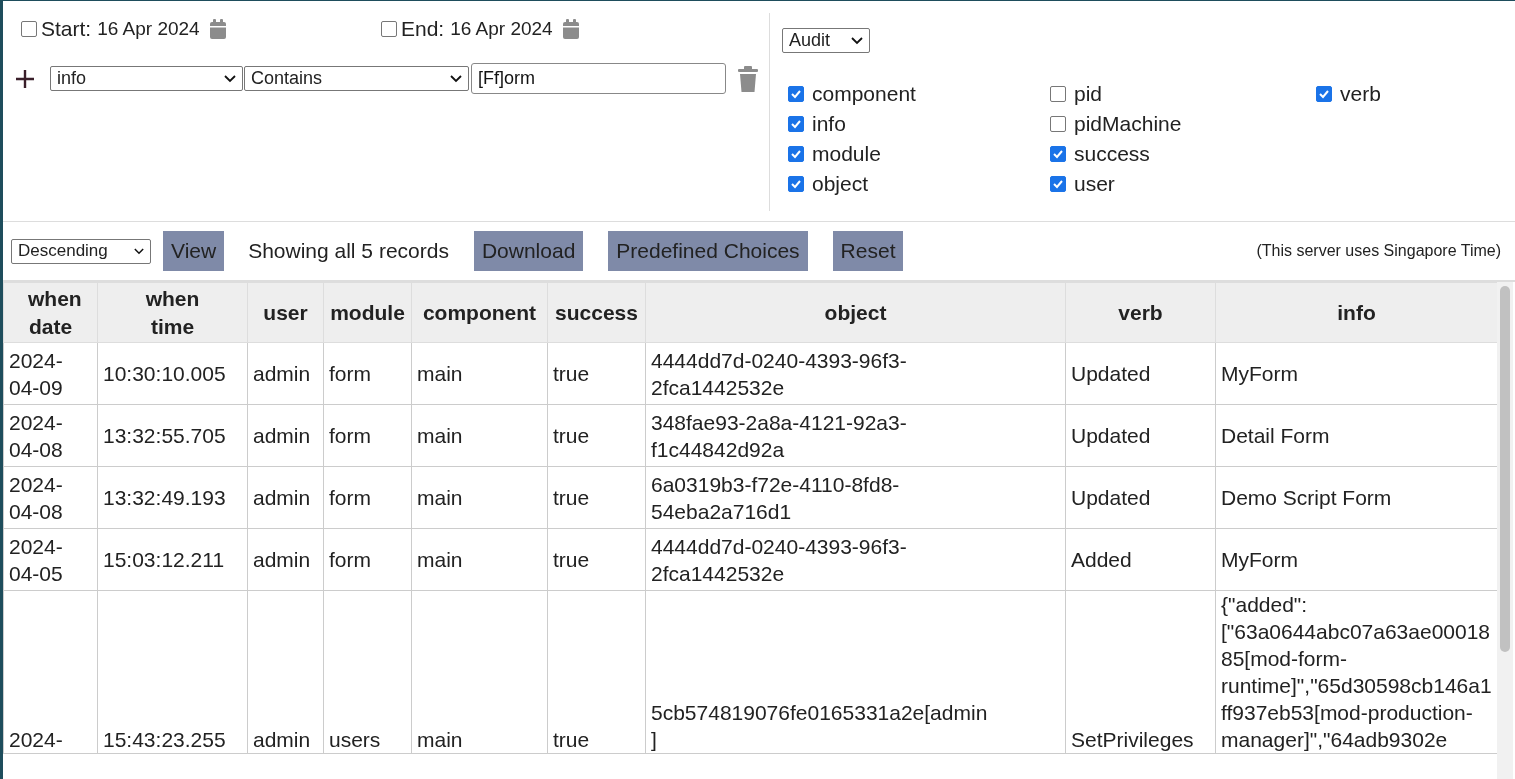 Image resolution: width=1515 pixels, height=779 pixels. I want to click on table-cell-text: 348fae93-2a8a-4121-92a3-f1c44842d92a, so click(779, 436).